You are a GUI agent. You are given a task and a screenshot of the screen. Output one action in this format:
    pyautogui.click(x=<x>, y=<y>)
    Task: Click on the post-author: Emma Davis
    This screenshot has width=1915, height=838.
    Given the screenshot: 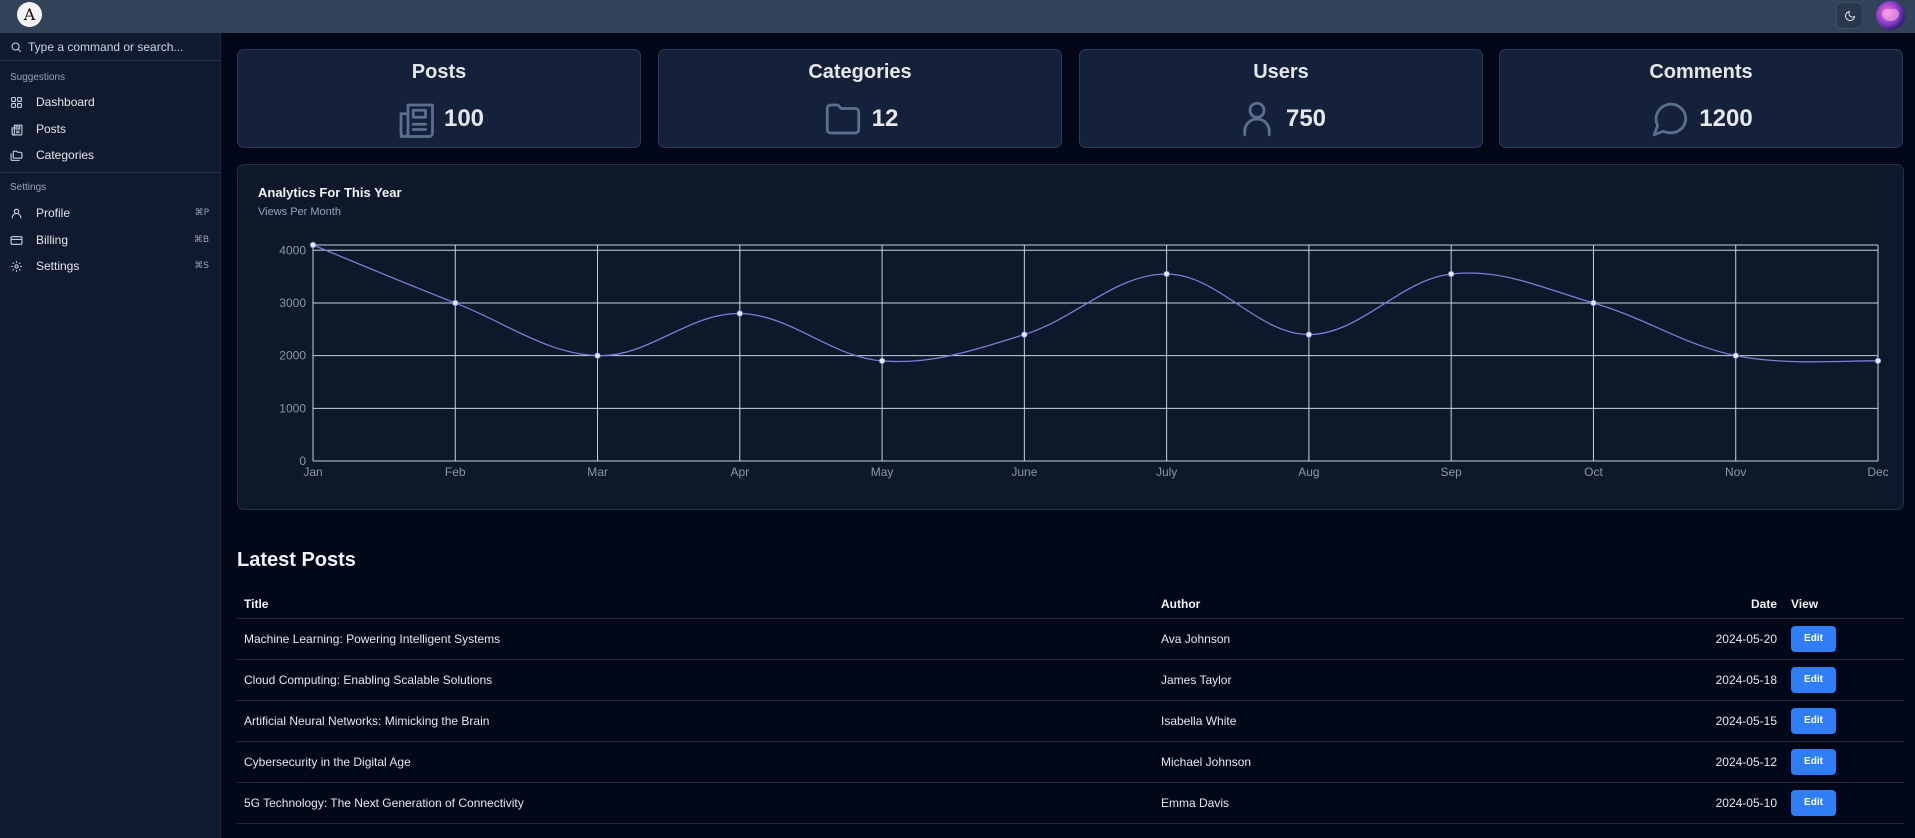 What is the action you would take?
    pyautogui.click(x=1344, y=803)
    